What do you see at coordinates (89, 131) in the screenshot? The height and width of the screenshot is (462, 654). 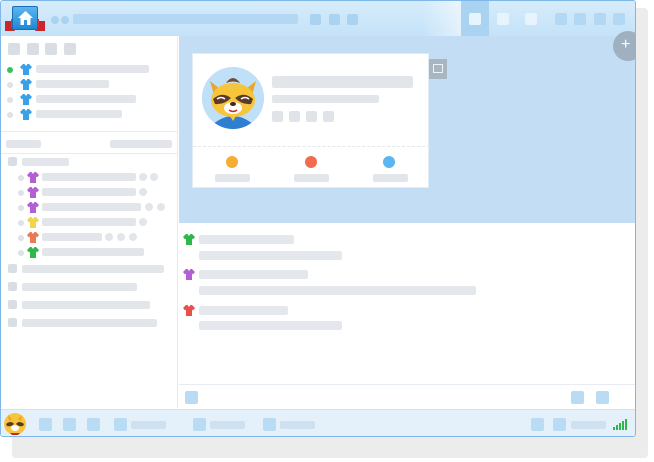 I see `divider` at bounding box center [89, 131].